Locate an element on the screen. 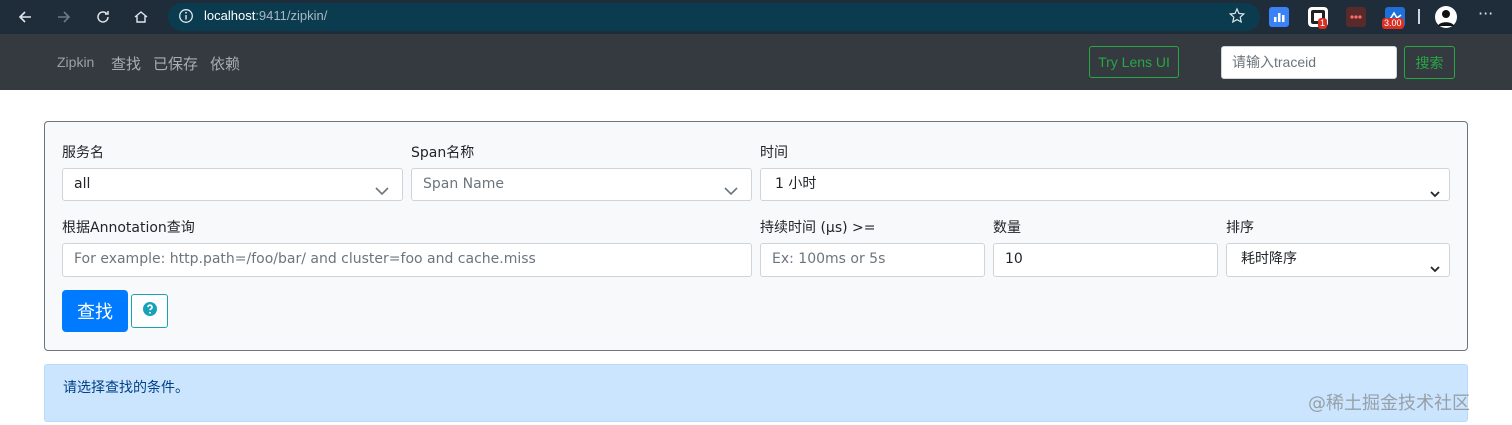 The width and height of the screenshot is (1512, 425). min-duration-placeholder: Ex: 100ms or 5s is located at coordinates (829, 259).